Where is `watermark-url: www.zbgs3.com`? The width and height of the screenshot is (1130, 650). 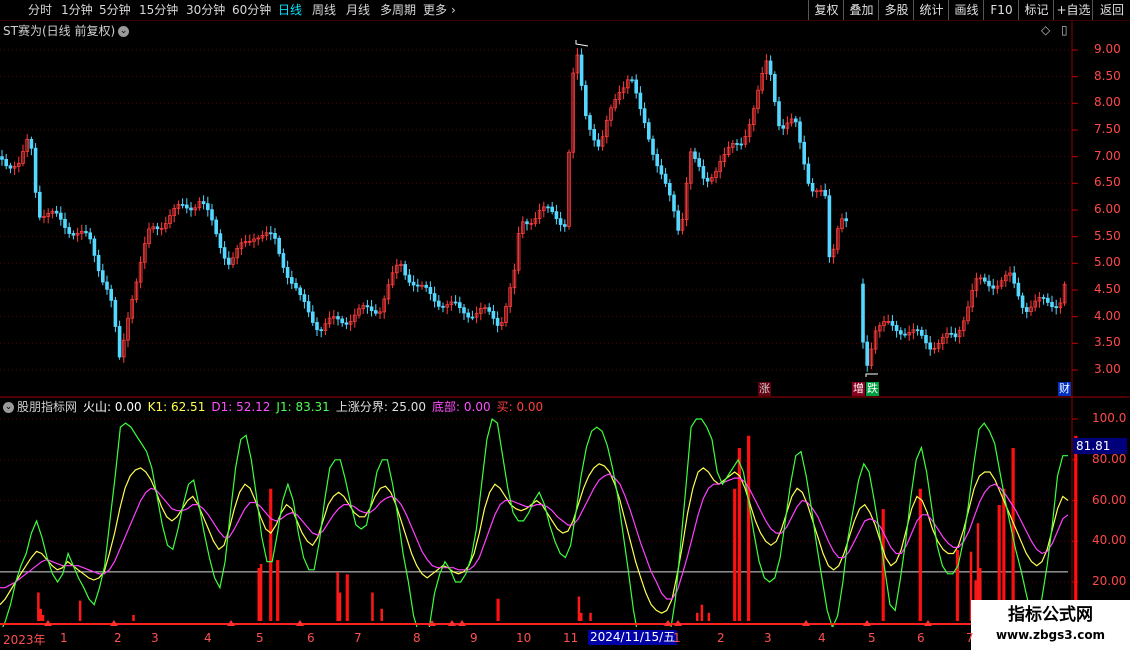 watermark-url: www.zbgs3.com is located at coordinates (1050, 635).